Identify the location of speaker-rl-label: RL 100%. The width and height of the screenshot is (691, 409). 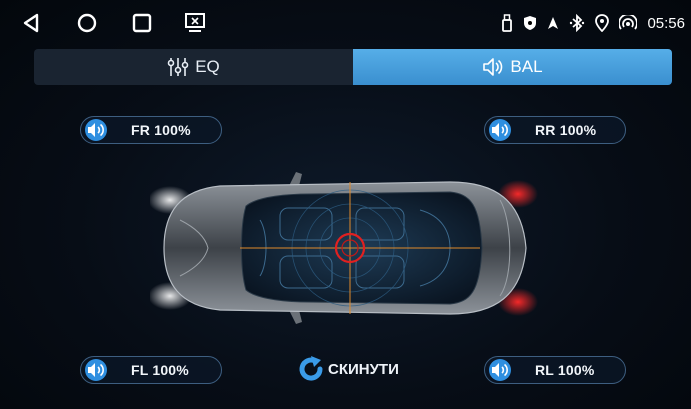
(565, 370).